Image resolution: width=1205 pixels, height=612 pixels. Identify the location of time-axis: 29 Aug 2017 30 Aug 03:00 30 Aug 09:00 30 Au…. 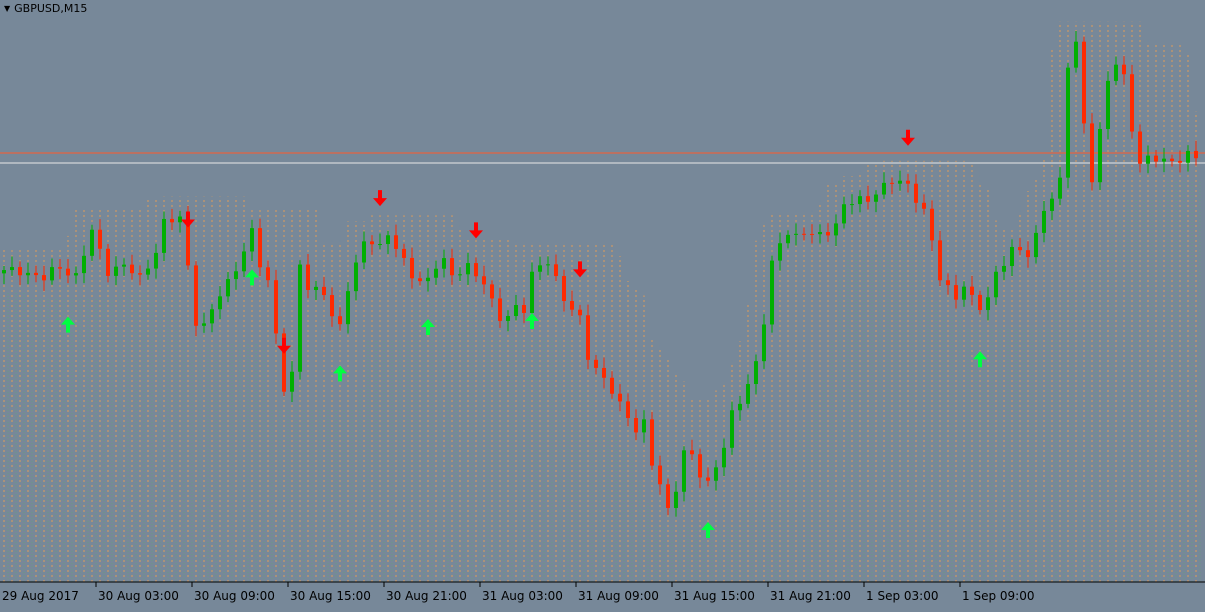
(602, 592).